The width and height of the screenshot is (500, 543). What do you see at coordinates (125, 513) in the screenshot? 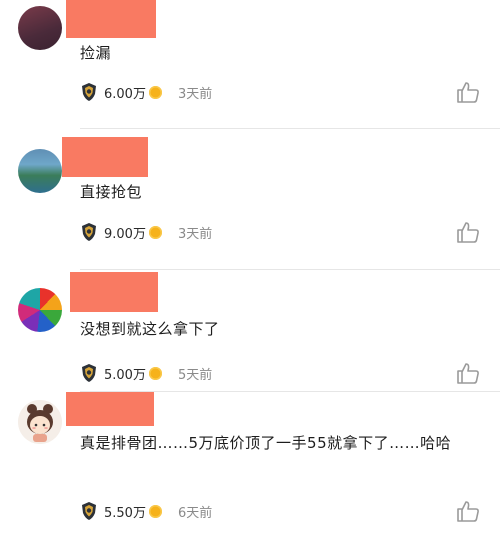
I see `bid-amount: 5.50万` at bounding box center [125, 513].